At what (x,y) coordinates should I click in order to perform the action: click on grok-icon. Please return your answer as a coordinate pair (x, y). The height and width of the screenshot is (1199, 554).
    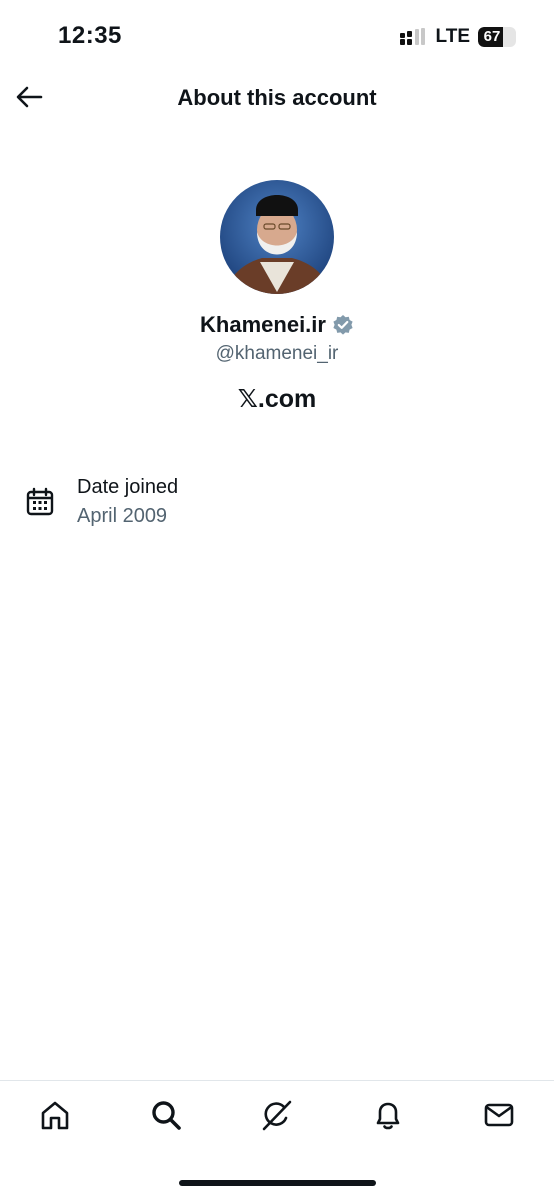
    Looking at the image, I should click on (277, 1115).